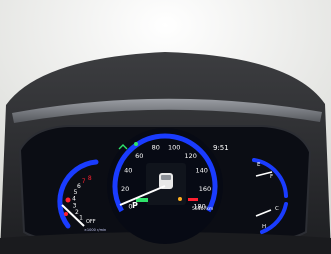  What do you see at coordinates (77, 212) in the screenshot?
I see `tach-tick-label: 2` at bounding box center [77, 212].